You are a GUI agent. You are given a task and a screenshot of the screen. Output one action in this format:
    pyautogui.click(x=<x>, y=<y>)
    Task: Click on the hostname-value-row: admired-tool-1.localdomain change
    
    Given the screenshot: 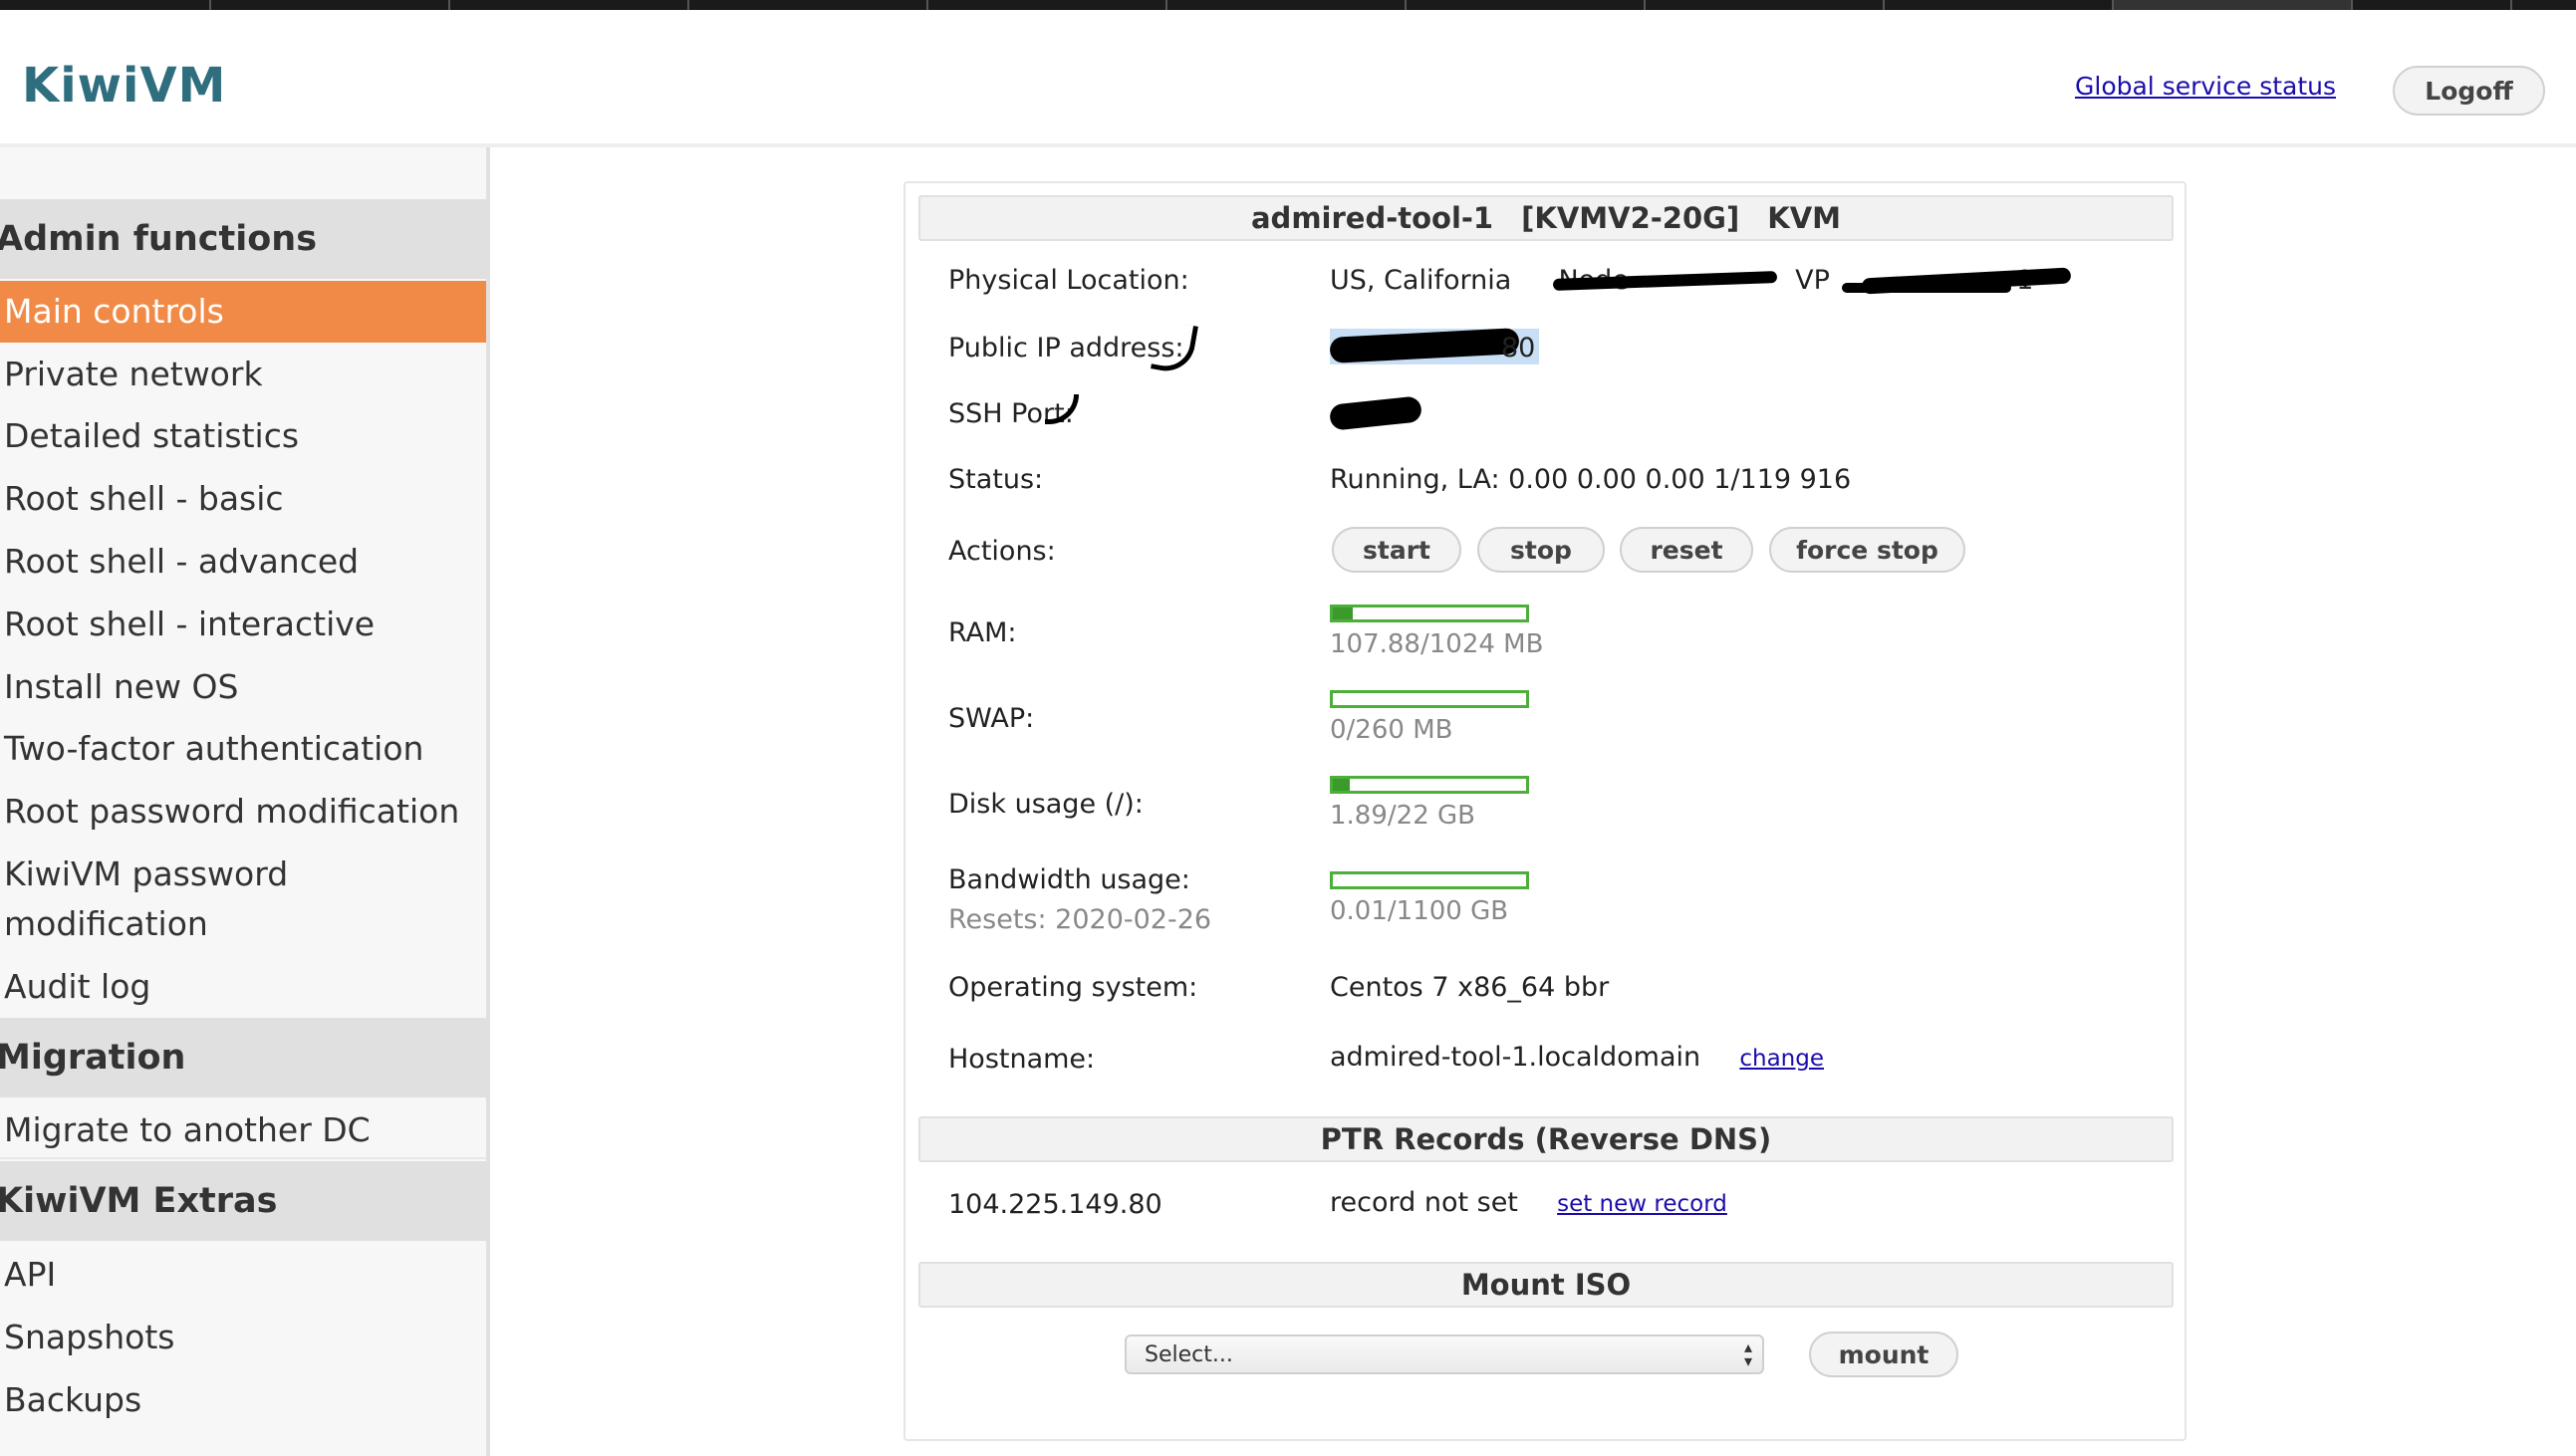 What is the action you would take?
    pyautogui.click(x=1577, y=1057)
    